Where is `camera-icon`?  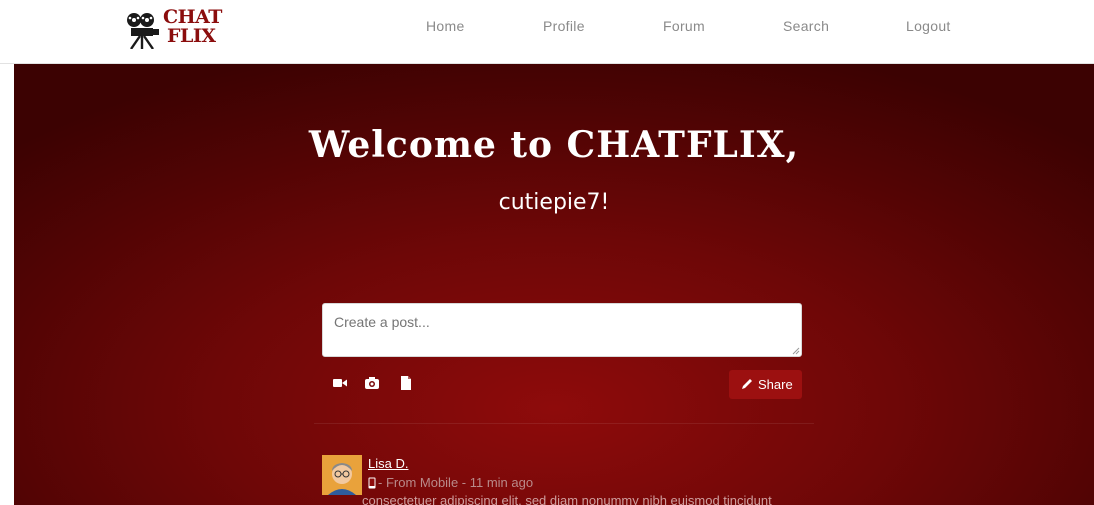 camera-icon is located at coordinates (372, 383).